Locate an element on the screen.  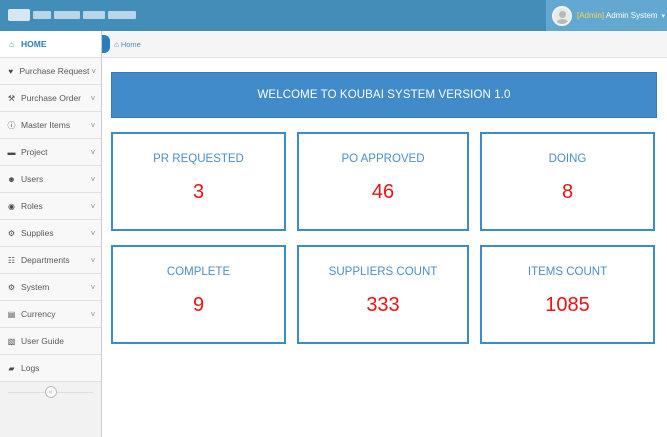
sidebar-item-master-items: ⓘ Master Items ˅ is located at coordinates (50, 125).